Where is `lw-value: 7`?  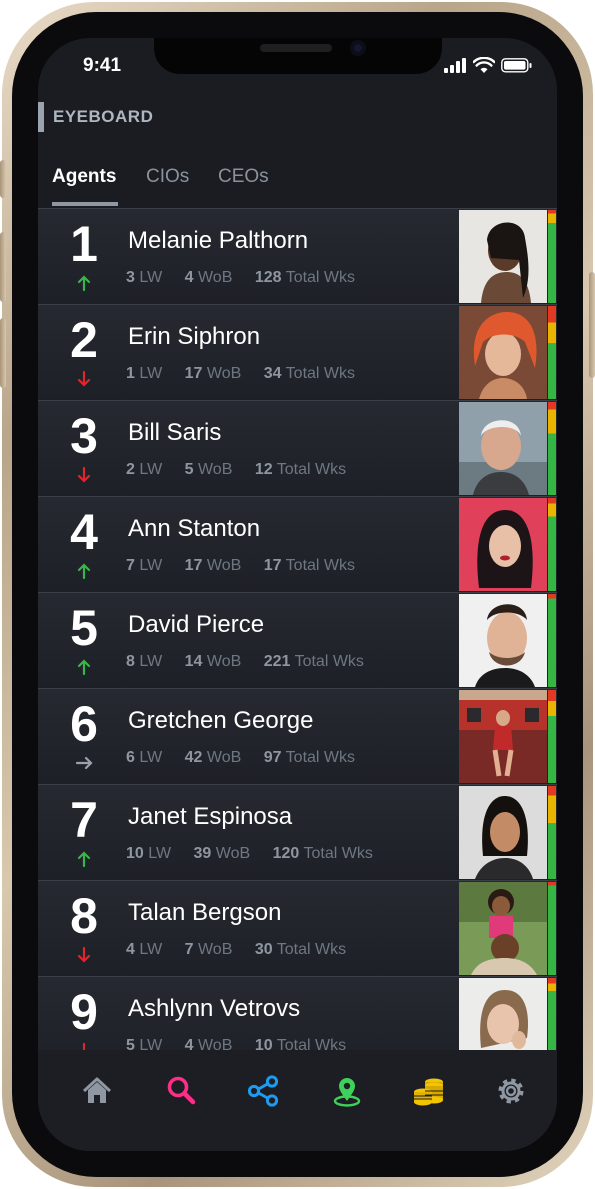
lw-value: 7 is located at coordinates (130, 565).